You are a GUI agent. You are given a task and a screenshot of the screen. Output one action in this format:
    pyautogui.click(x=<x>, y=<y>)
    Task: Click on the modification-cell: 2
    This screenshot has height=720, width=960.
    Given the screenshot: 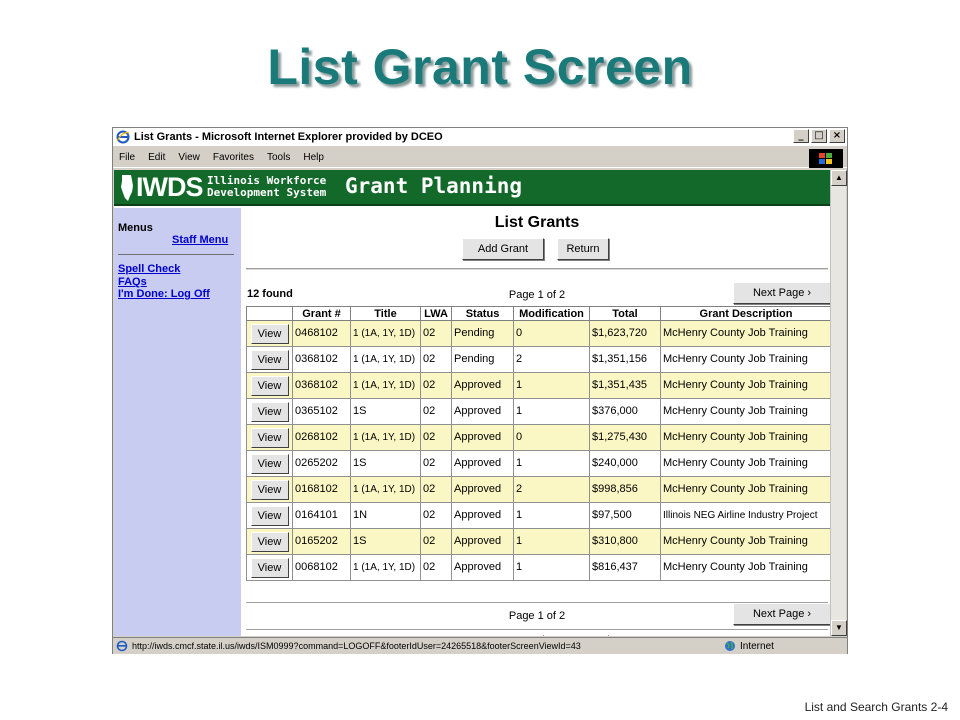 What is the action you would take?
    pyautogui.click(x=551, y=489)
    